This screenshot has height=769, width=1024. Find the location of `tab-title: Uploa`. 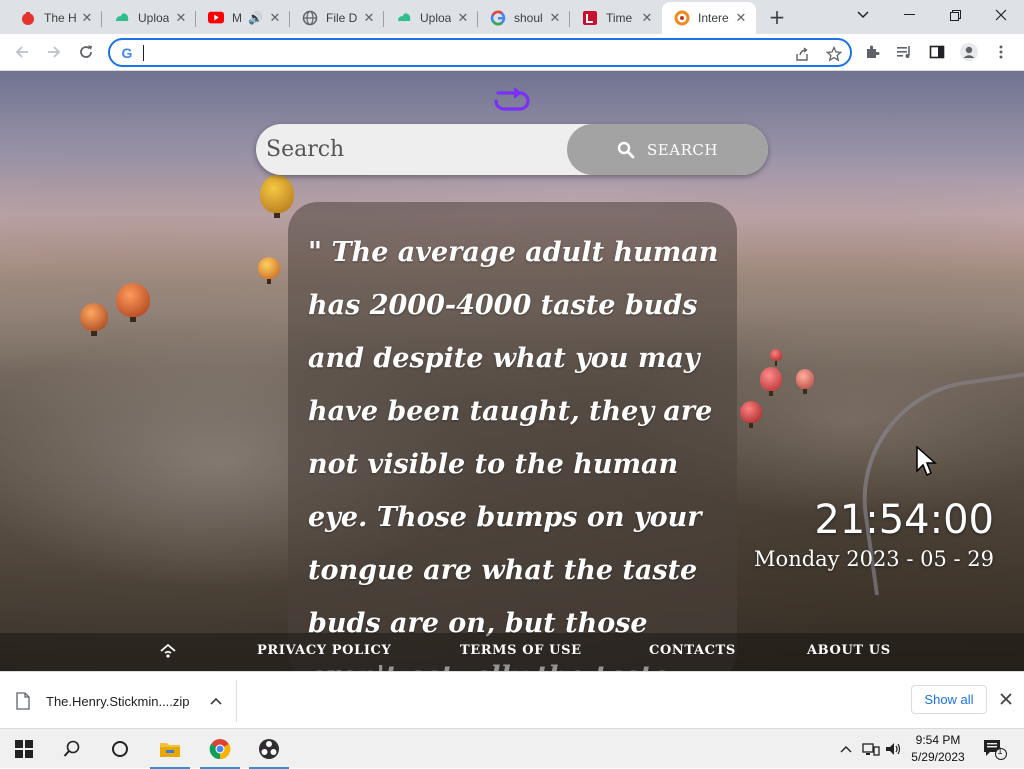

tab-title: Uploa is located at coordinates (154, 18).